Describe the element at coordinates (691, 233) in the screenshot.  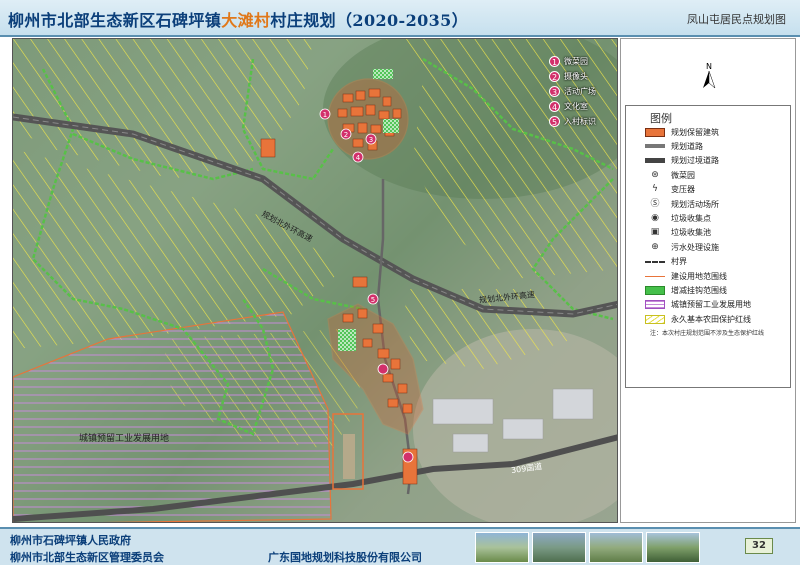
I see `legend-label: 垃圾收集池` at that location.